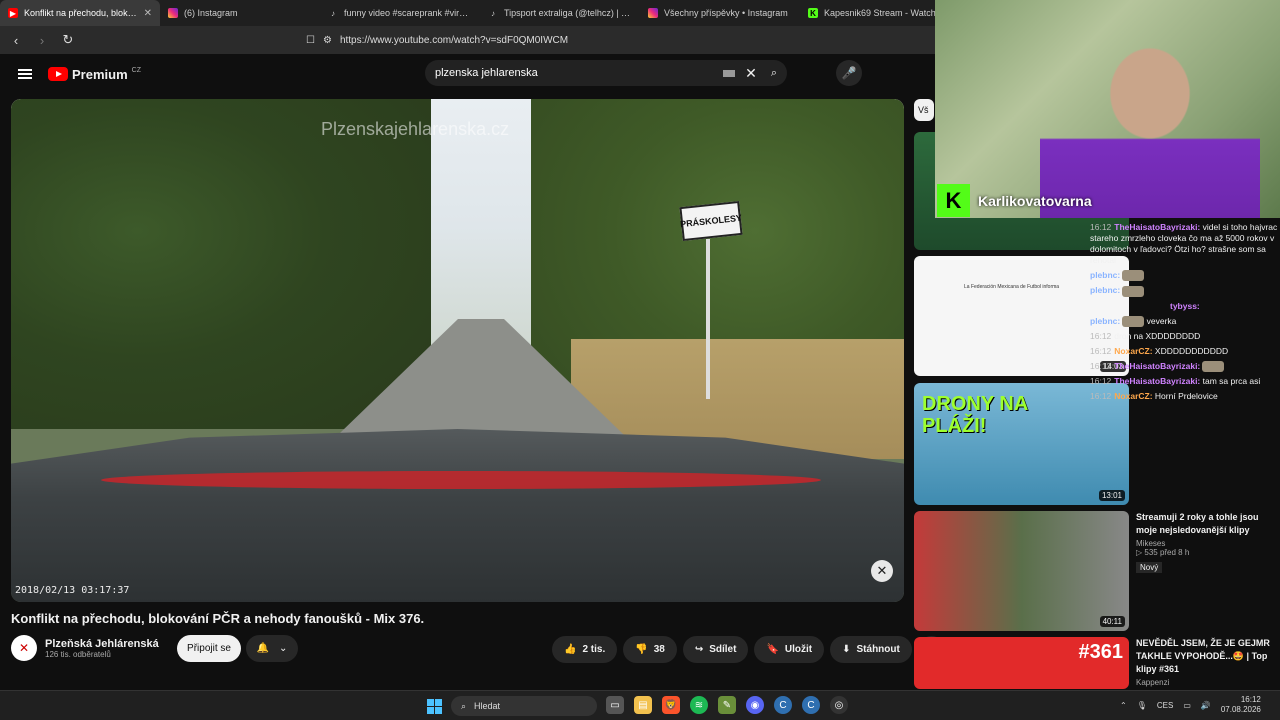  What do you see at coordinates (1206, 705) in the screenshot?
I see `volume-icon: 🔊` at bounding box center [1206, 705].